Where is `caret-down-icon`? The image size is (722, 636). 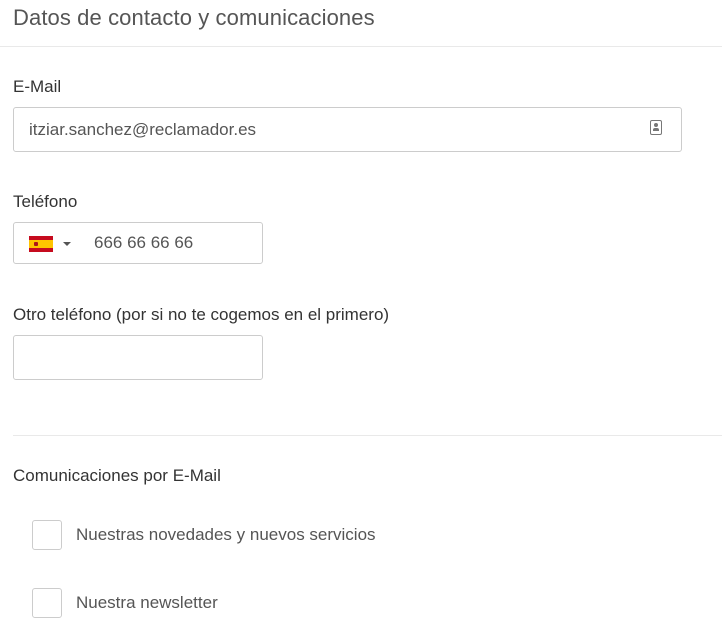 caret-down-icon is located at coordinates (67, 244).